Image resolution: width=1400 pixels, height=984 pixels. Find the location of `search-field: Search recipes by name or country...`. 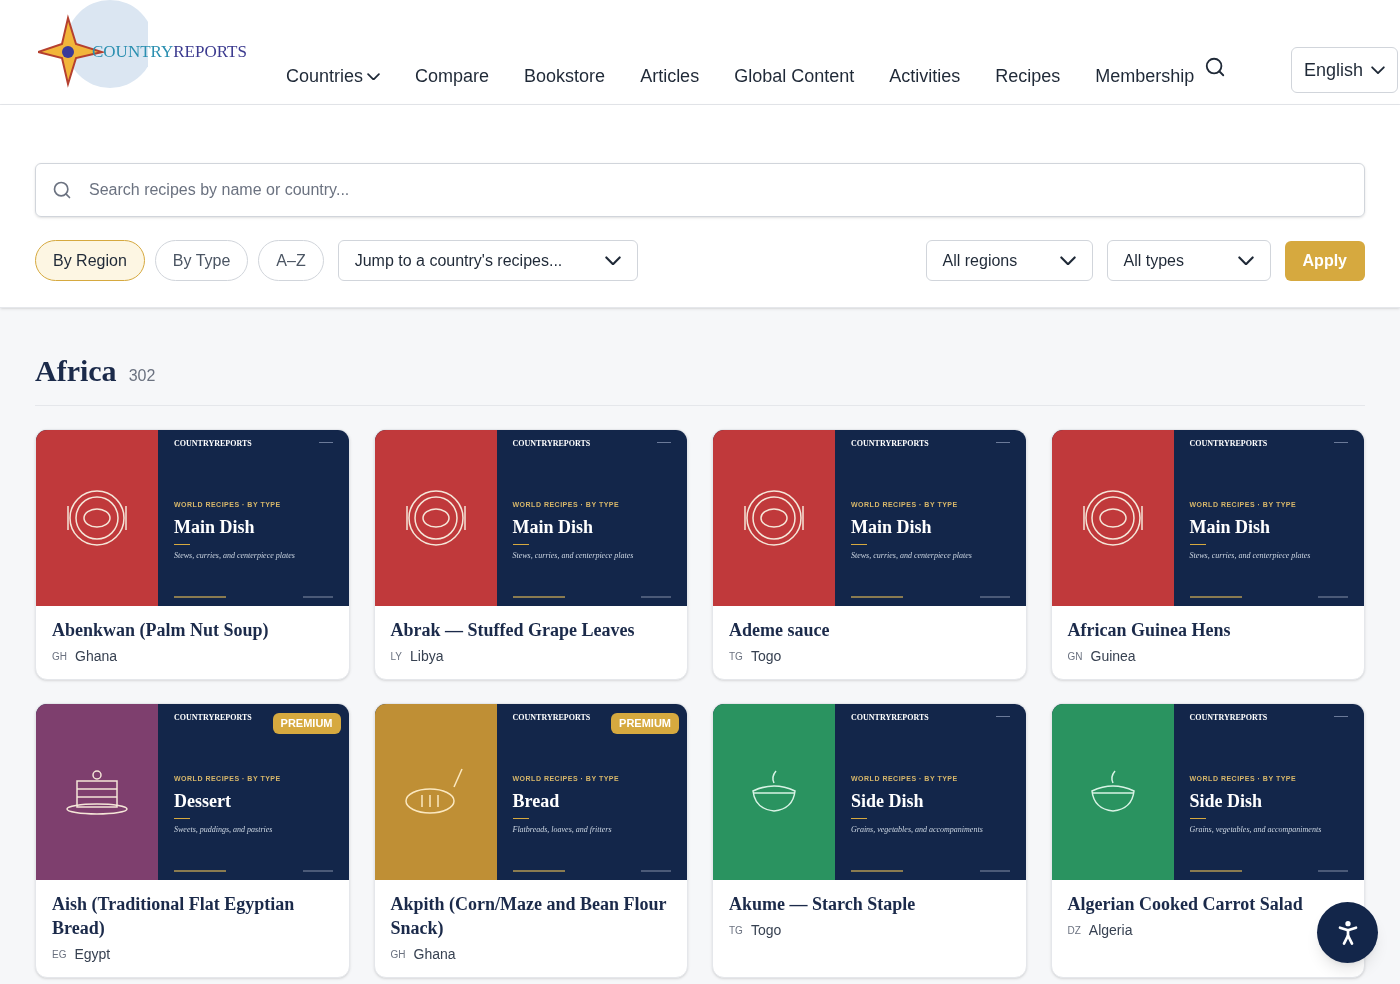

search-field: Search recipes by name or country... is located at coordinates (700, 190).